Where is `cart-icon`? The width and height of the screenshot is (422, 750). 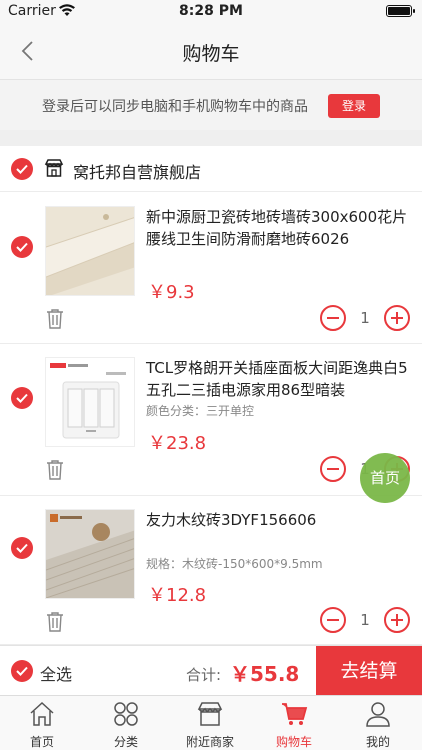
cart-icon is located at coordinates (294, 714).